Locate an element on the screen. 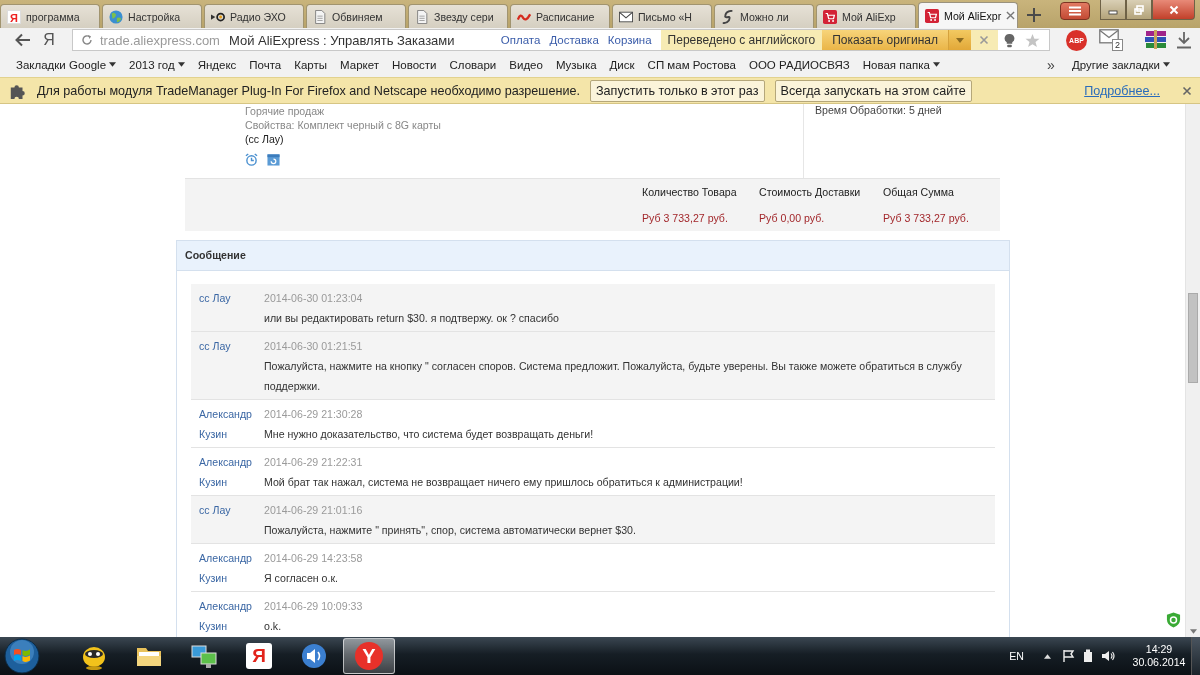  browser-tab: Звезду сери is located at coordinates (458, 16).